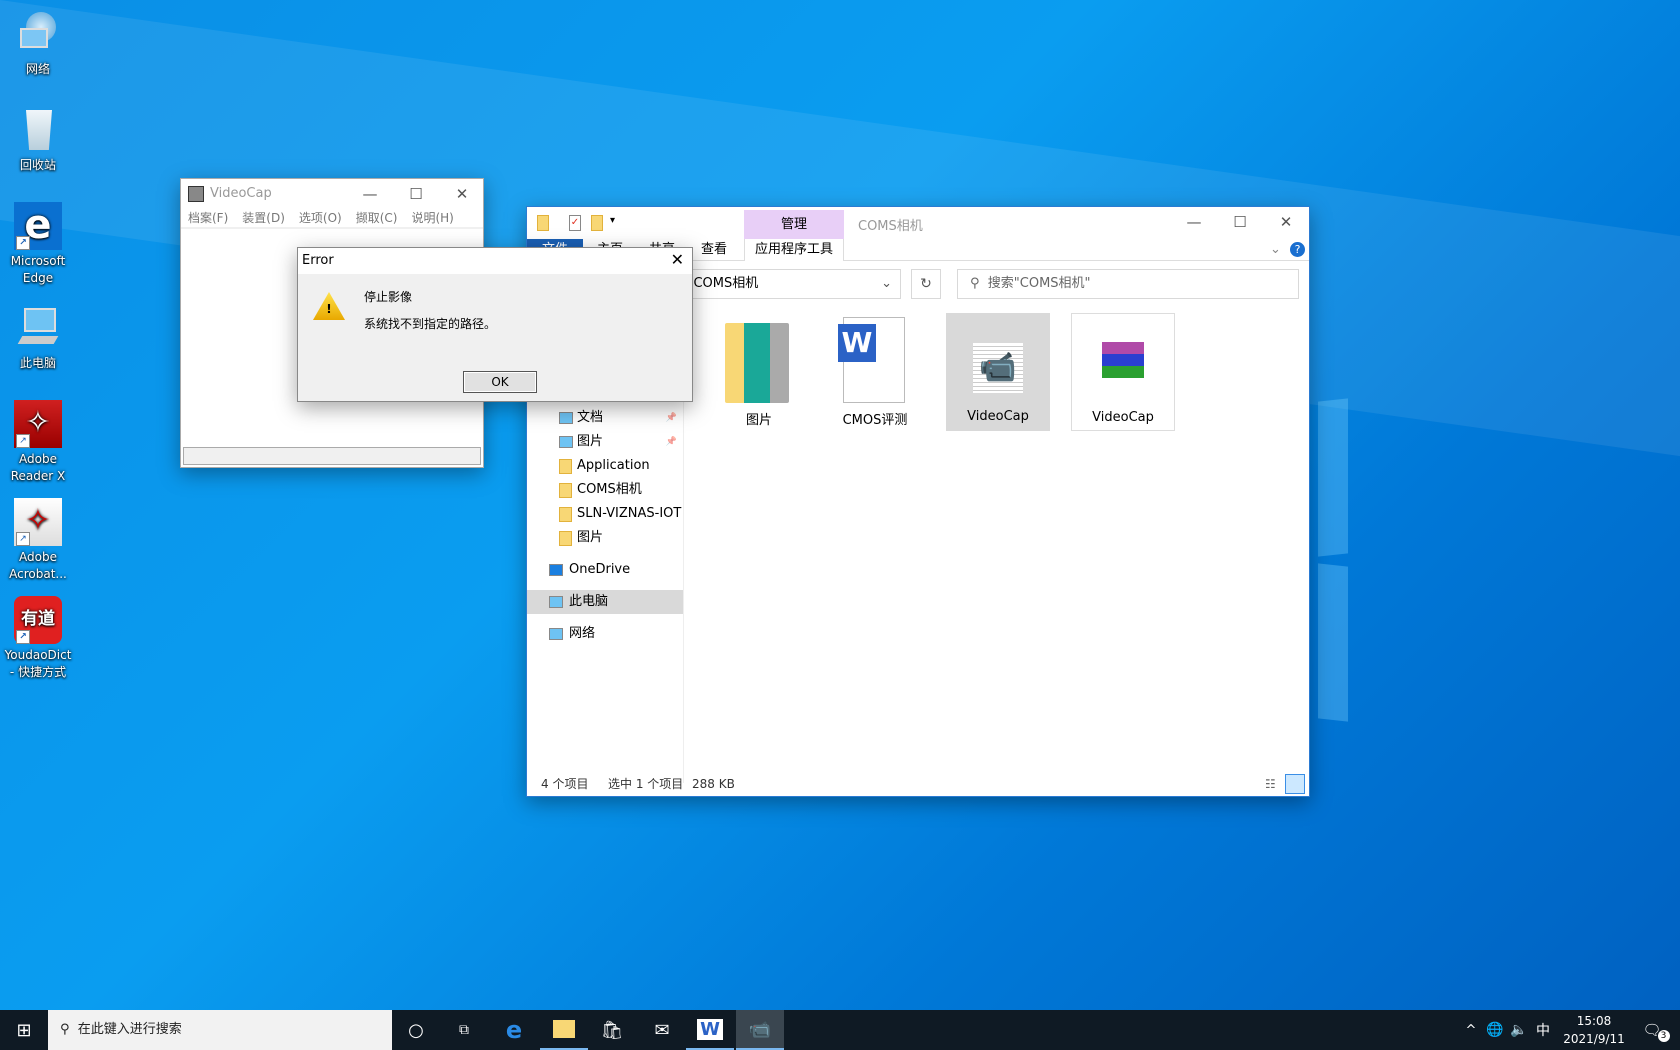 The width and height of the screenshot is (1680, 1050). Describe the element at coordinates (710, 1030) in the screenshot. I see `taskbar-word: W` at that location.